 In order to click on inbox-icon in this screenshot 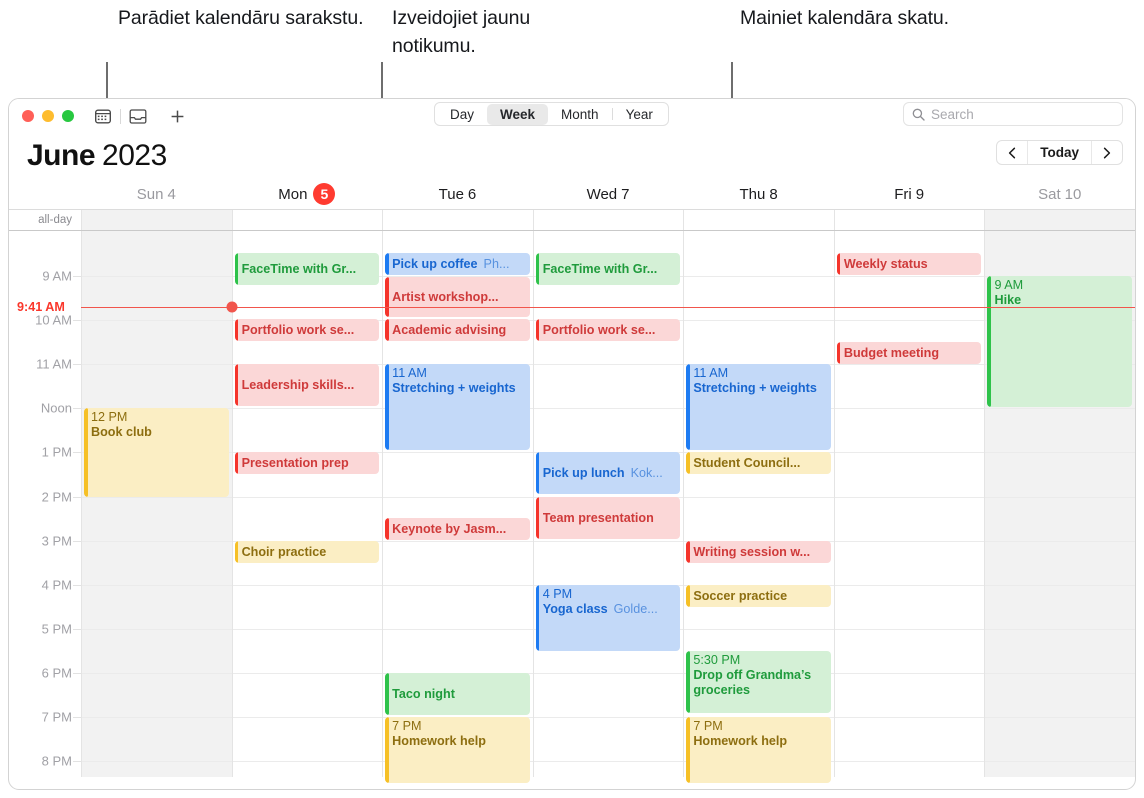, I will do `click(138, 116)`.